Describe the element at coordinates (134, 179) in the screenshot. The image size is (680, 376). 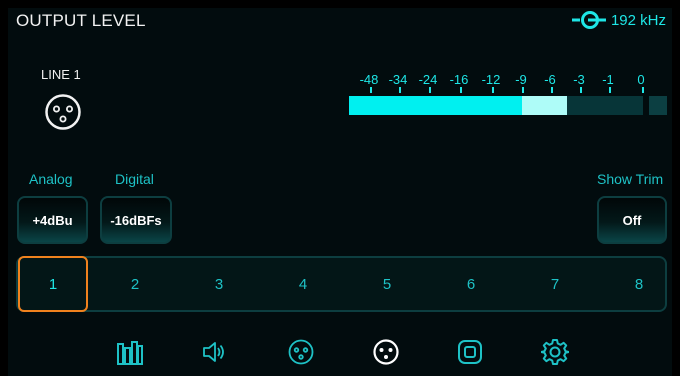
I see `digital-label: Digital` at that location.